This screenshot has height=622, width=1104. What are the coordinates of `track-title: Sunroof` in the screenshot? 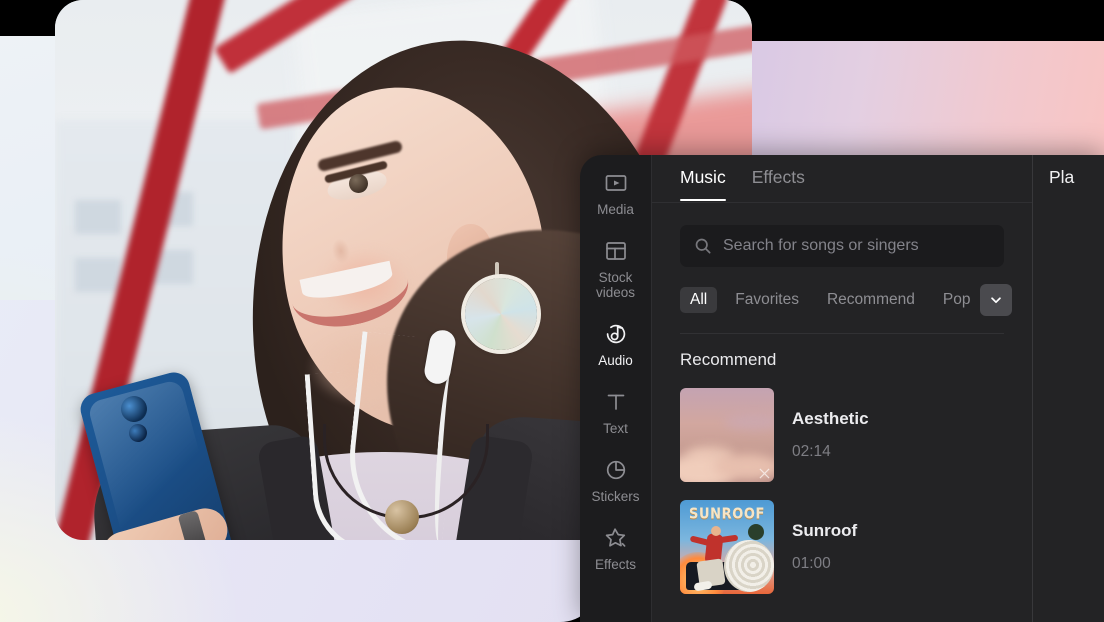 It's located at (825, 530).